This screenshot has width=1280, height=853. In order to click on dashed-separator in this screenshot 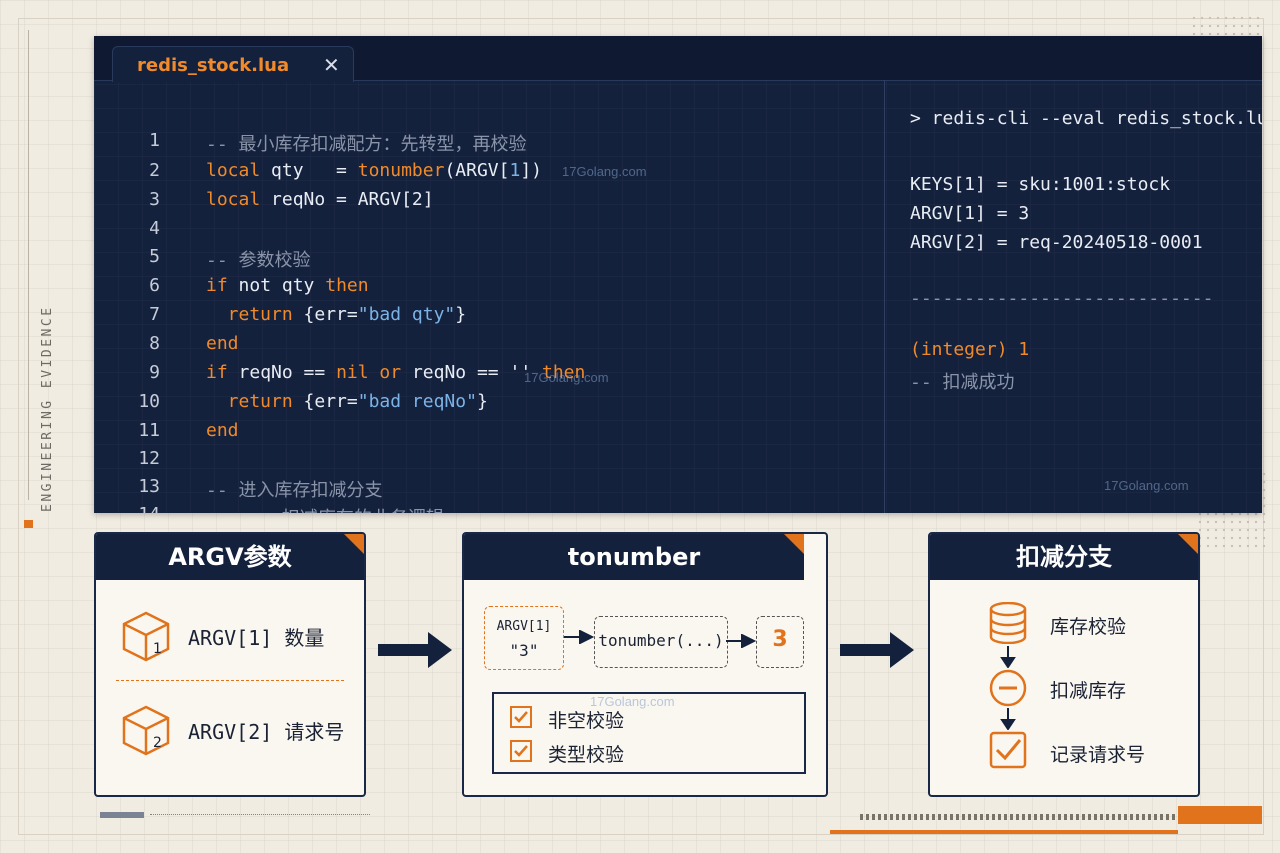, I will do `click(230, 680)`.